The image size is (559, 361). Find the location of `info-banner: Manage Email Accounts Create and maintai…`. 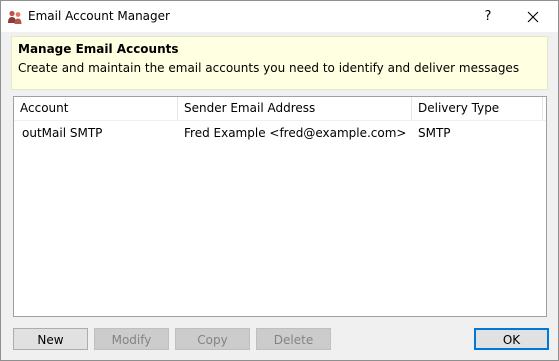

info-banner: Manage Email Accounts Create and maintai… is located at coordinates (279, 63).